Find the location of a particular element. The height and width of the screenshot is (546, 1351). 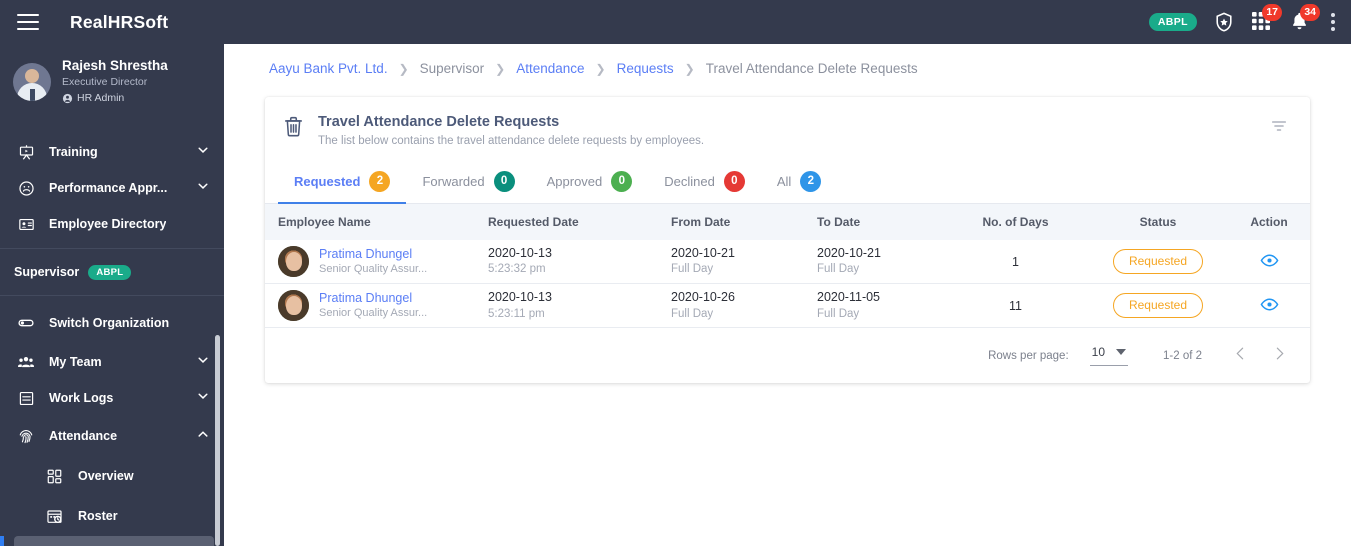

tab-approved: Approved 0 is located at coordinates (590, 181).